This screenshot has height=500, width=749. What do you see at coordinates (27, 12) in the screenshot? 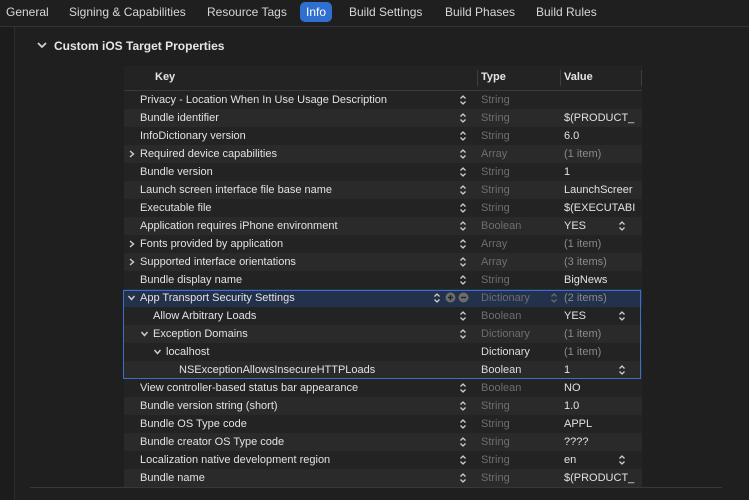
I see `tab-general: General` at bounding box center [27, 12].